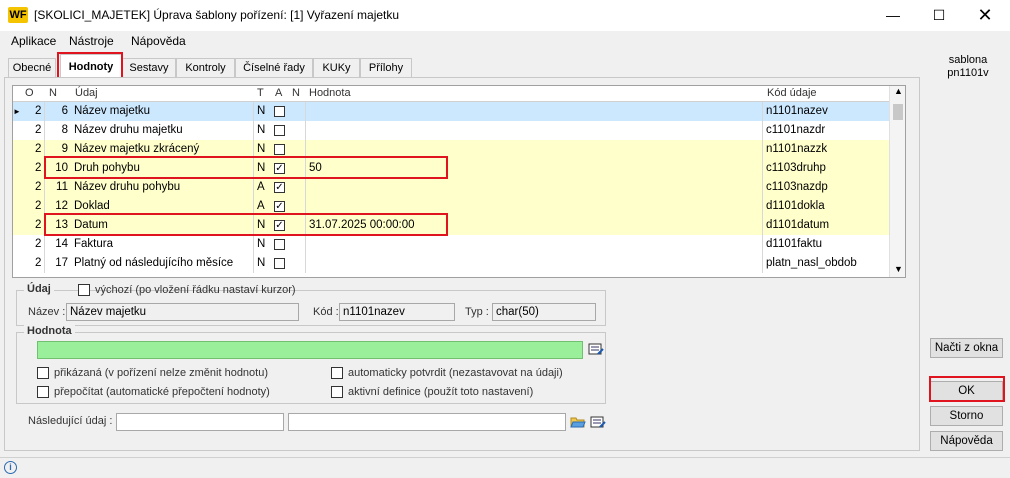 Image resolution: width=1010 pixels, height=478 pixels. I want to click on header-udaj: Údaj, so click(86, 93).